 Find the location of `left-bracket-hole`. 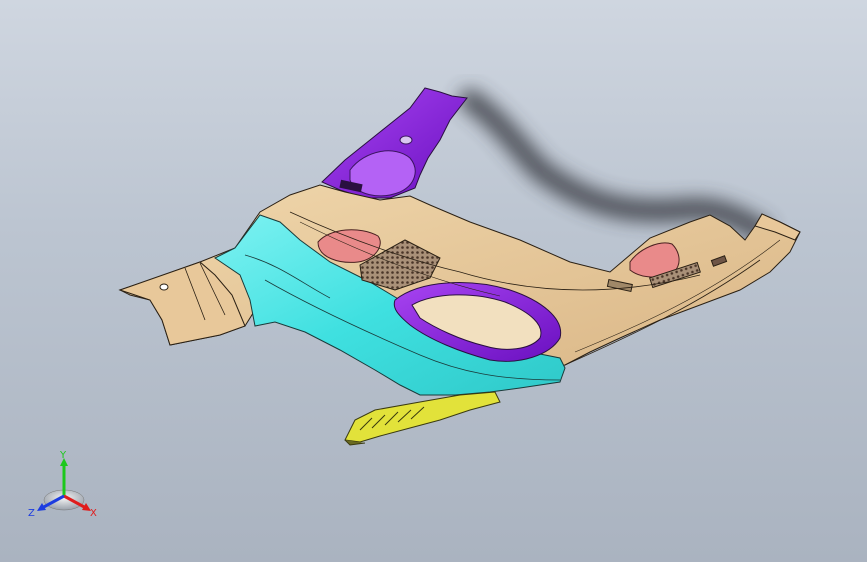

left-bracket-hole is located at coordinates (164, 287).